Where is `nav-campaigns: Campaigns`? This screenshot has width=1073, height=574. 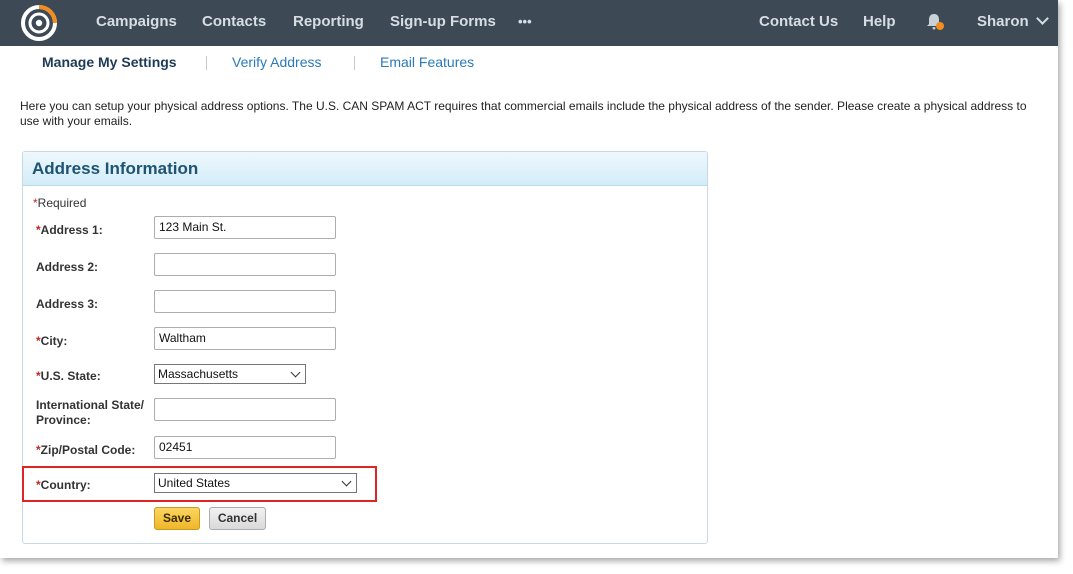
nav-campaigns: Campaigns is located at coordinates (136, 23).